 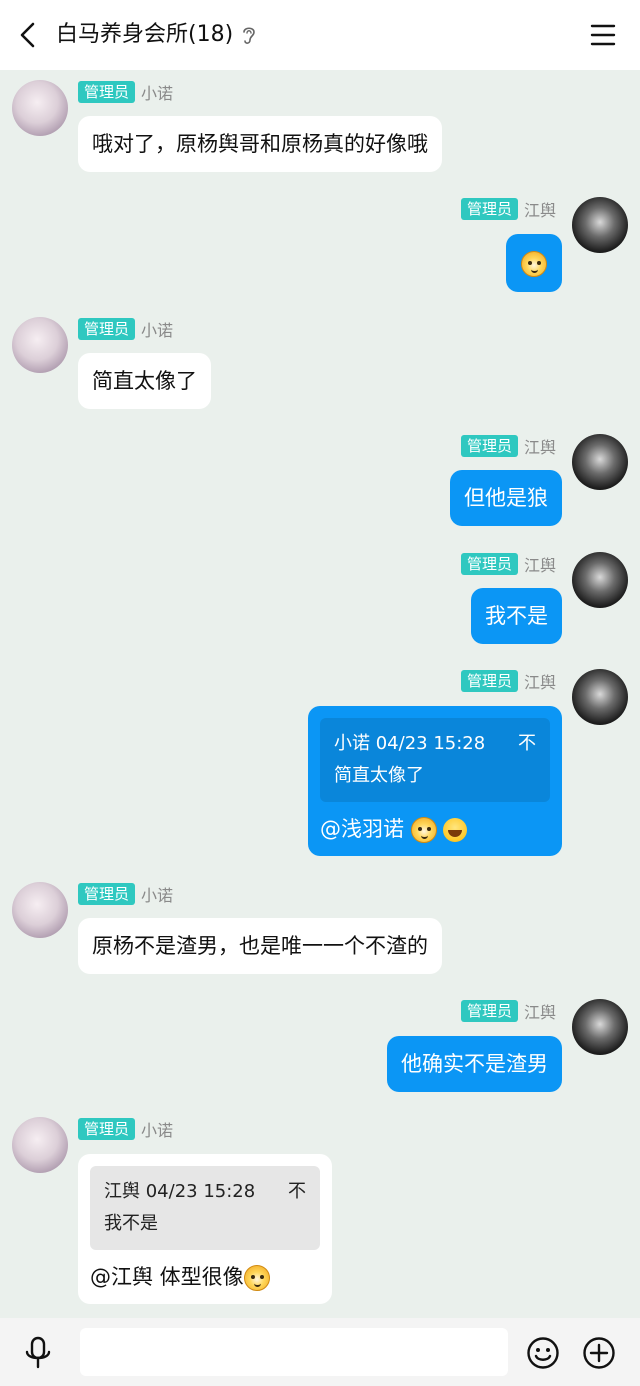 I want to click on chevron-left-icon, so click(x=29, y=35).